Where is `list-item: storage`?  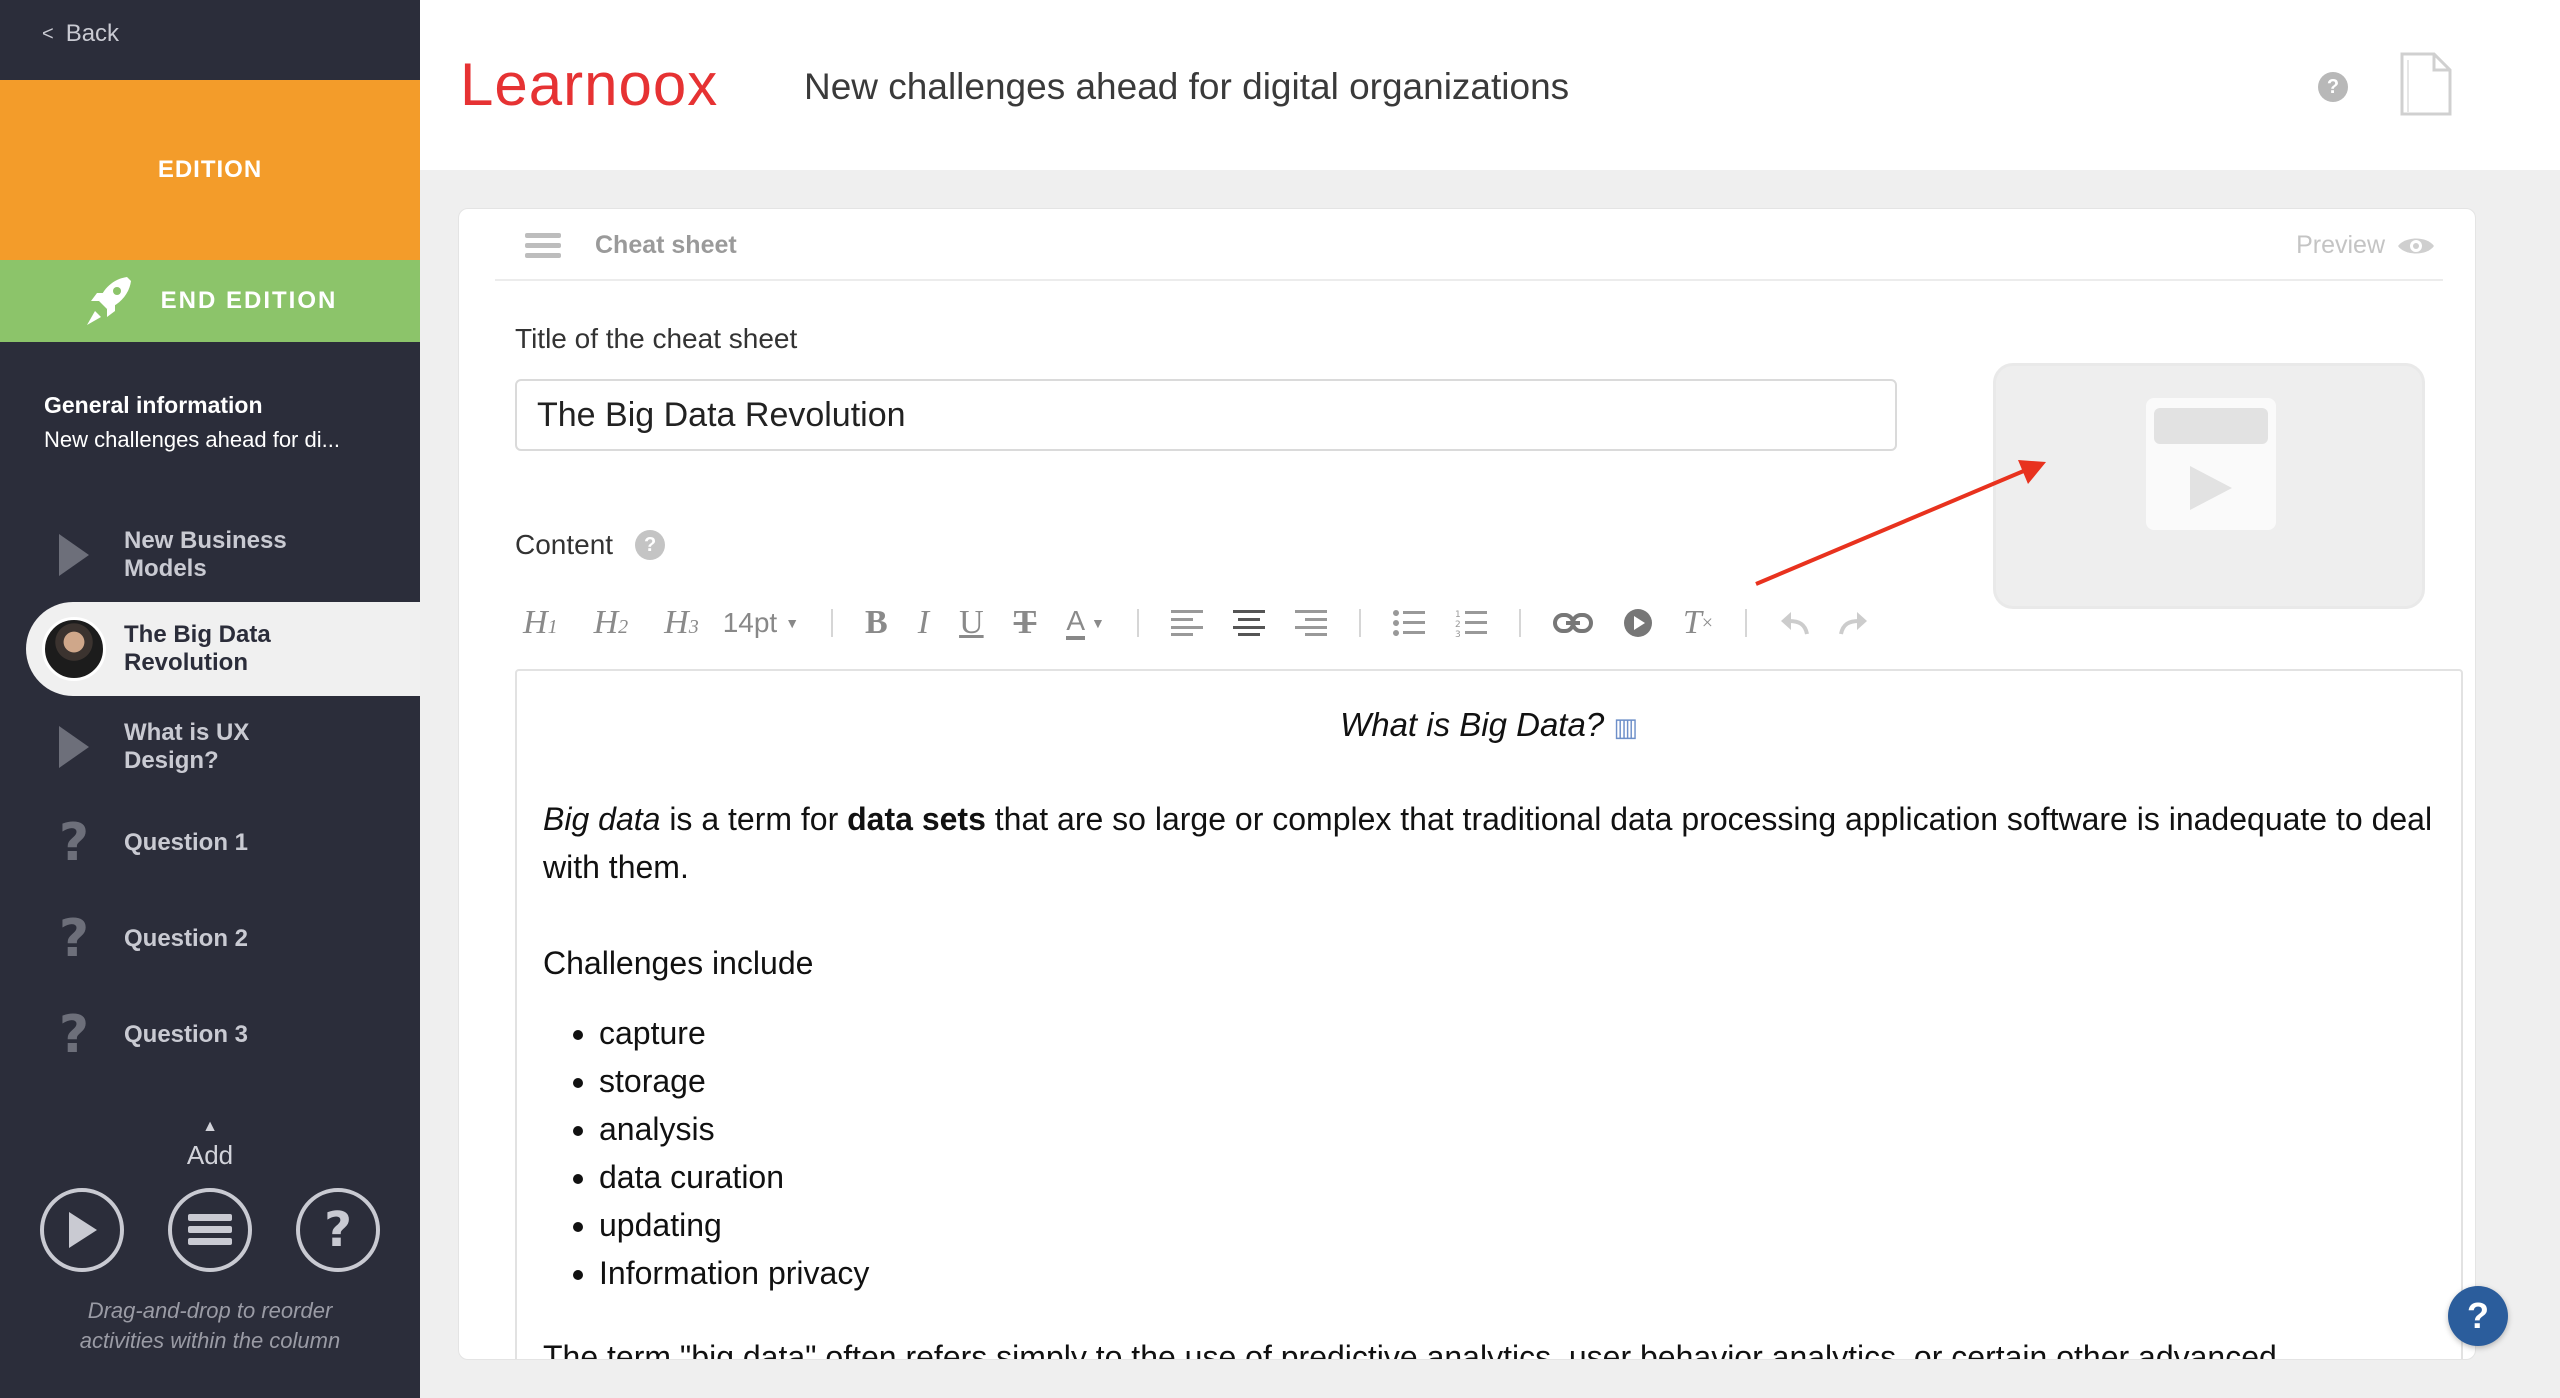
list-item: storage is located at coordinates (1517, 1081).